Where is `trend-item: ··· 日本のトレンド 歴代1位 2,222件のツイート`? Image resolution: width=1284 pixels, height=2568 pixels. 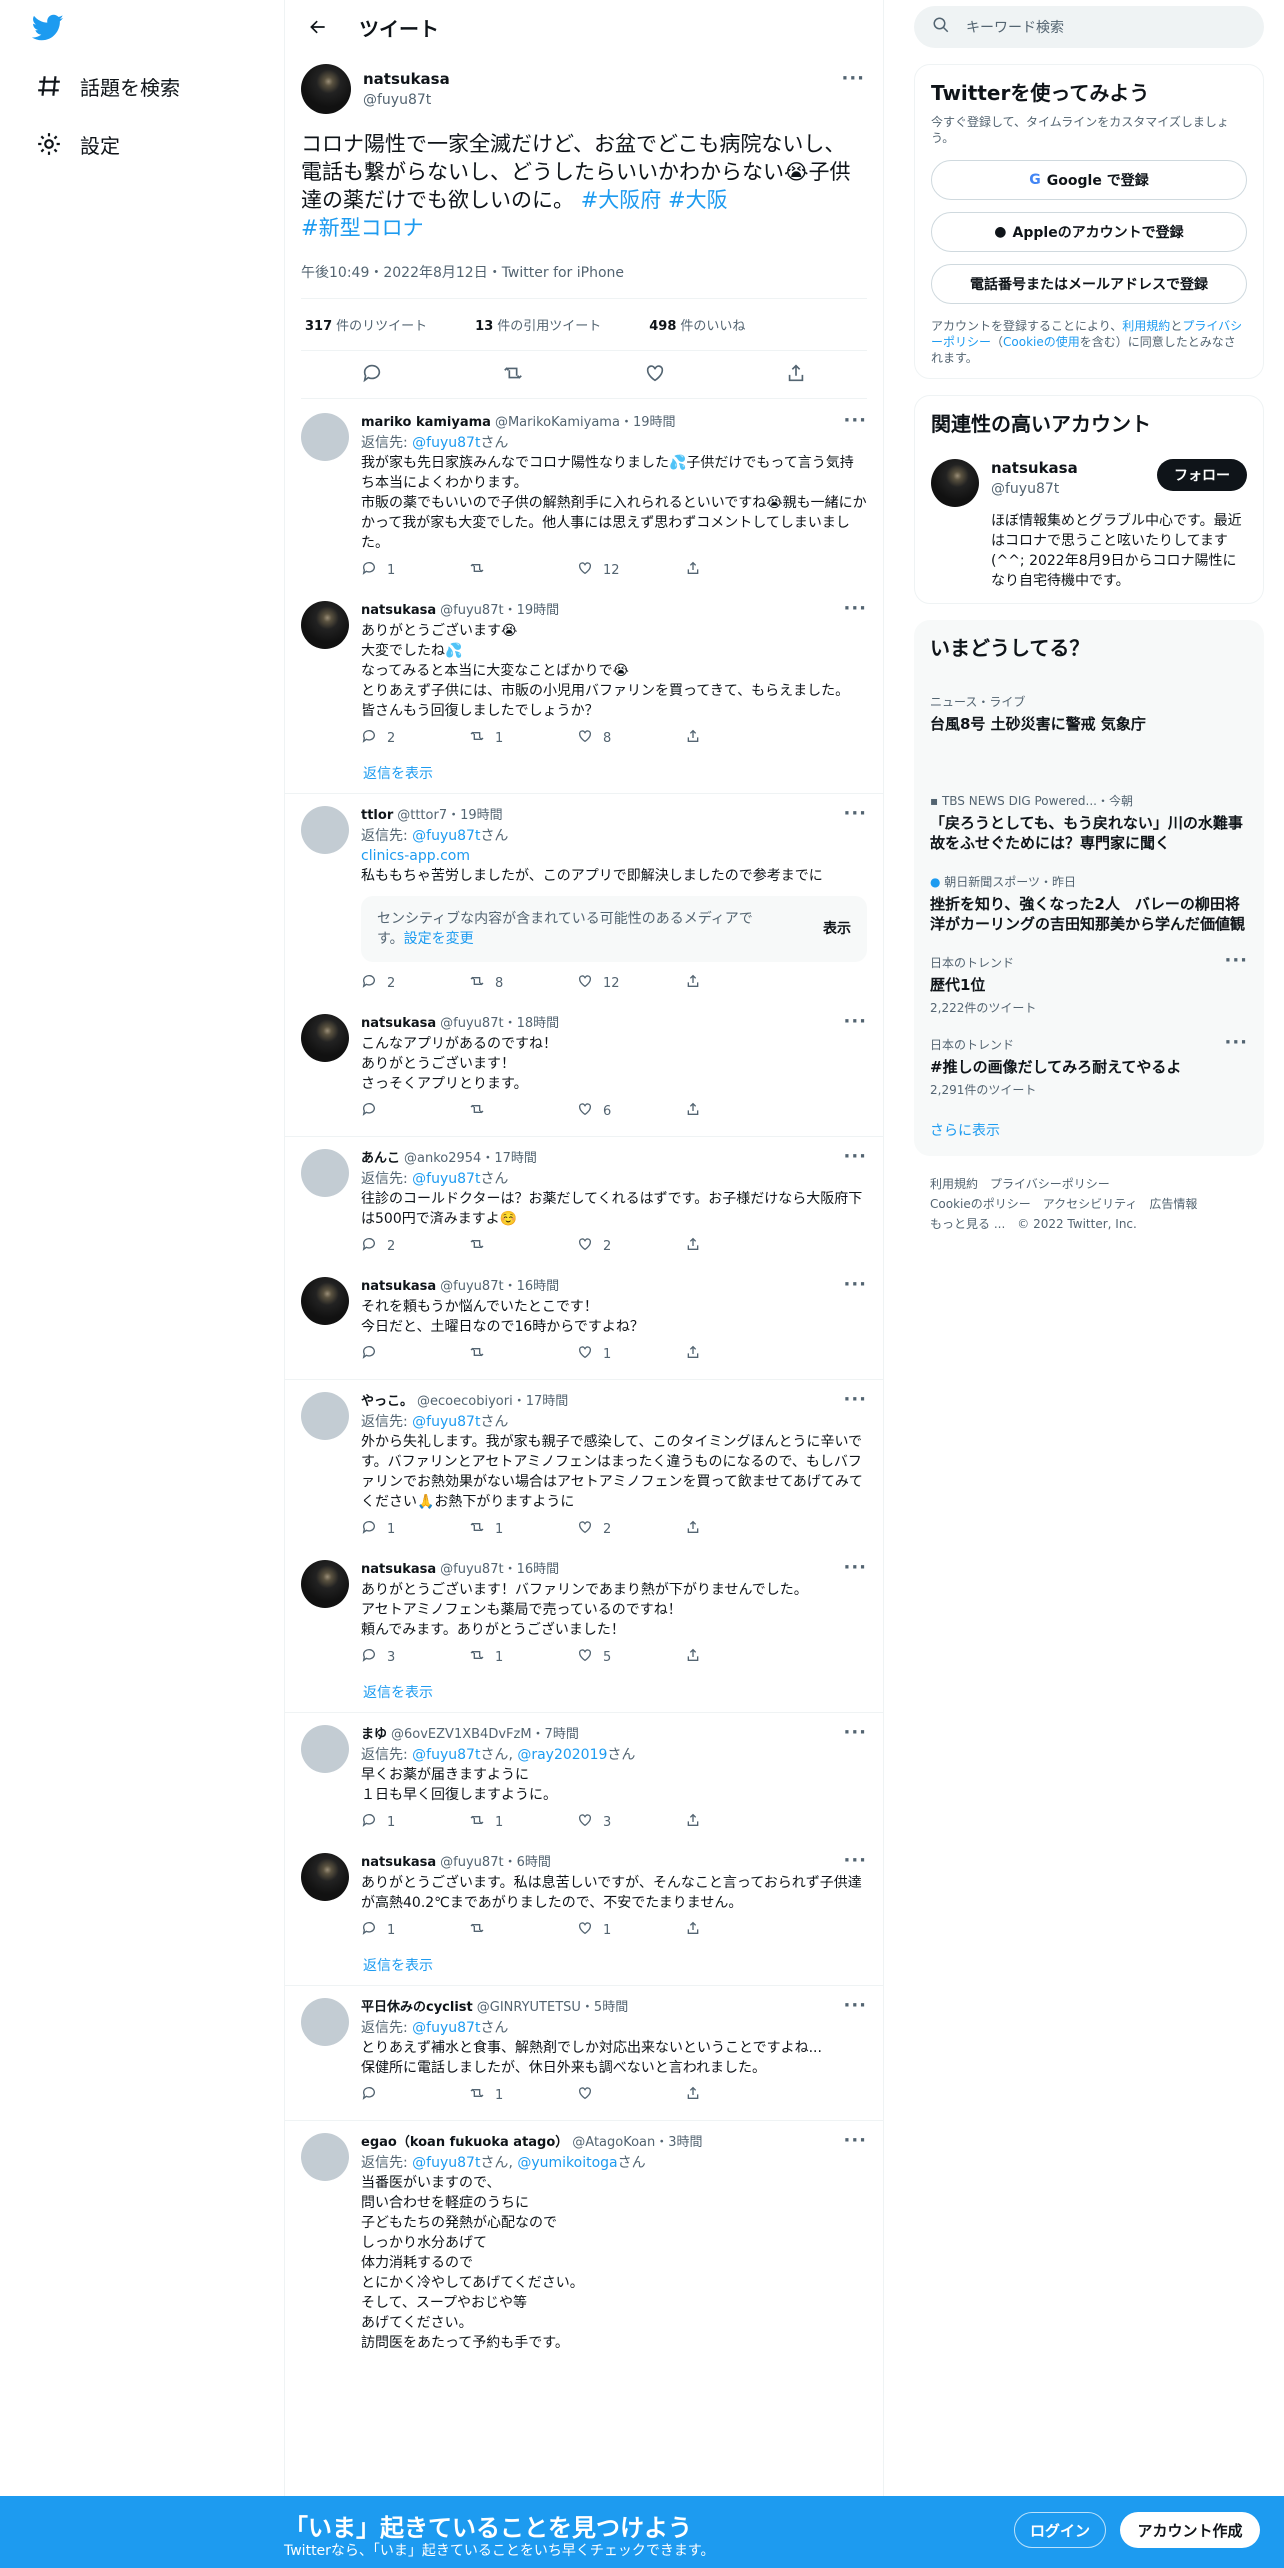
trend-item: ··· 日本のトレンド 歴代1位 2,222件のツイート is located at coordinates (1089, 985).